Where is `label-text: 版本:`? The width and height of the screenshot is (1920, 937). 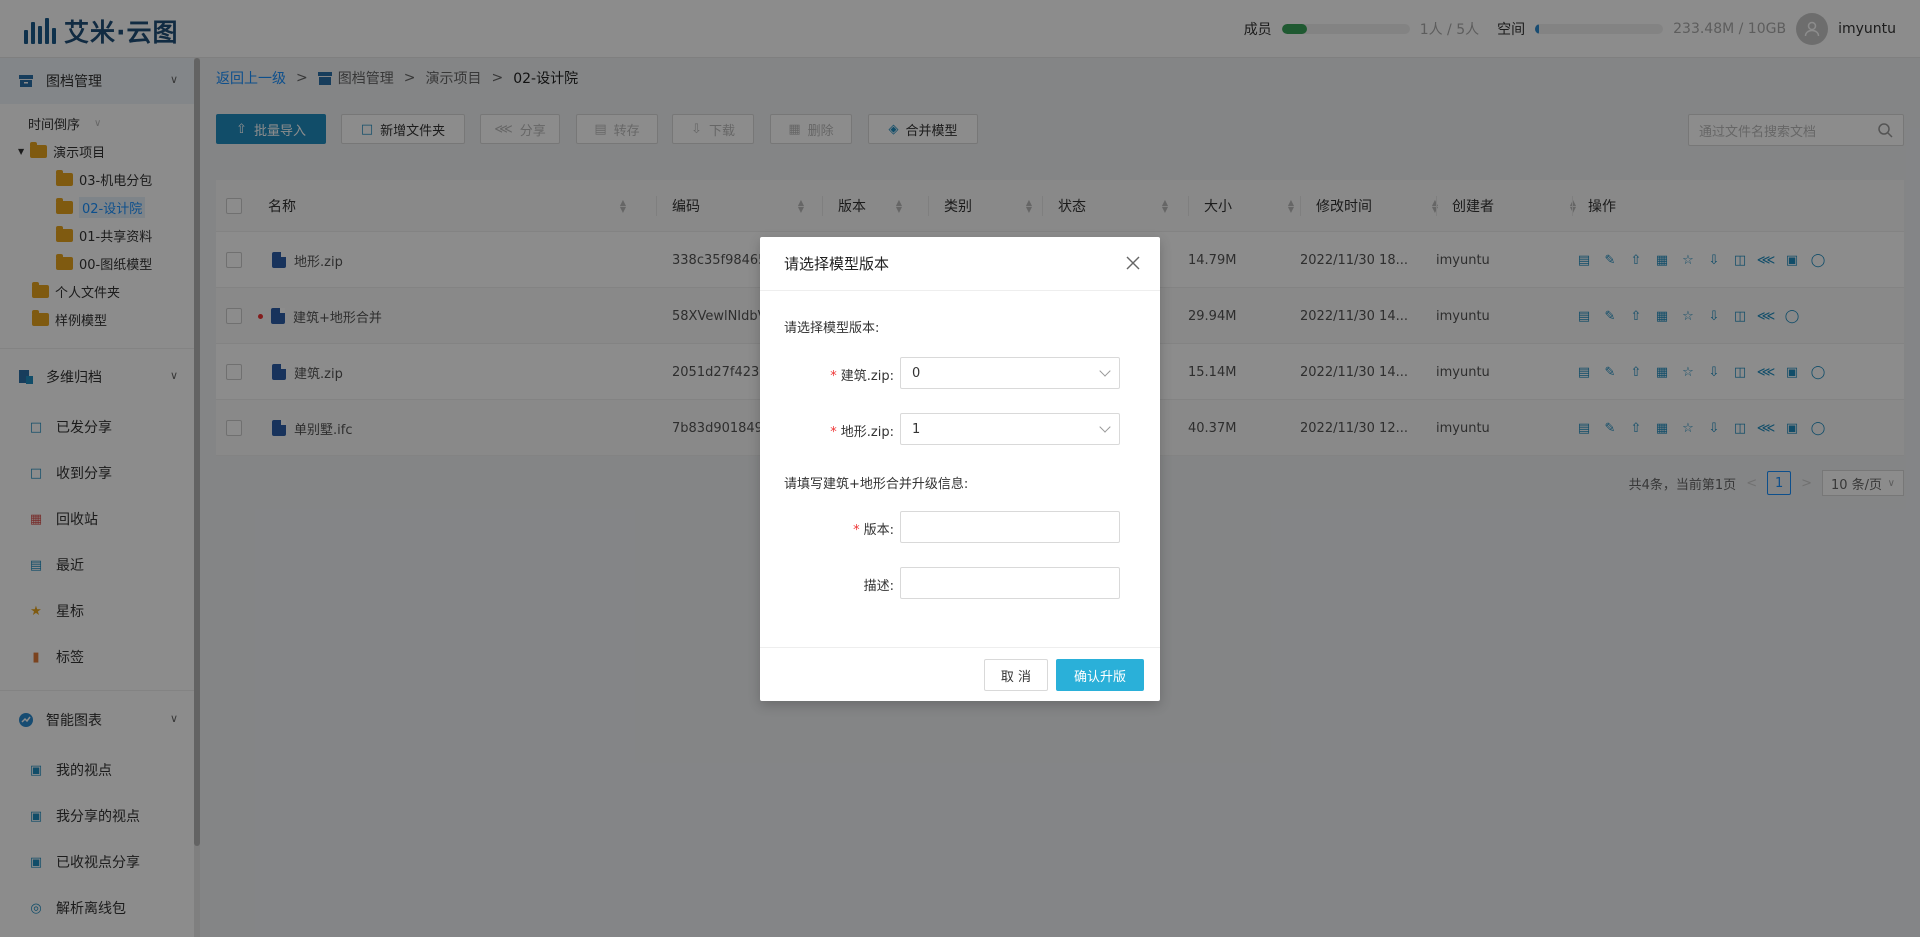 label-text: 版本: is located at coordinates (878, 530).